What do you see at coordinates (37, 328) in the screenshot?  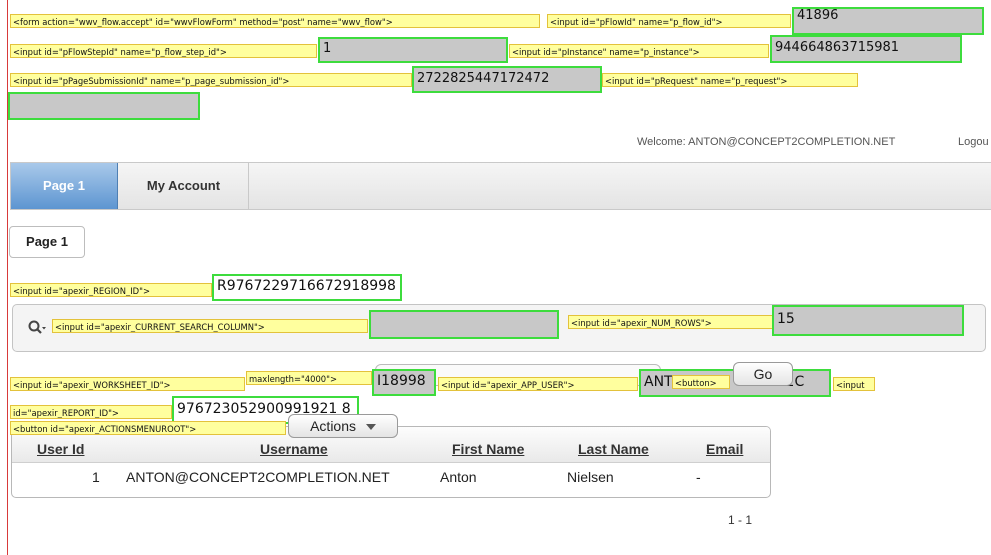 I see `search-column-menu-icon` at bounding box center [37, 328].